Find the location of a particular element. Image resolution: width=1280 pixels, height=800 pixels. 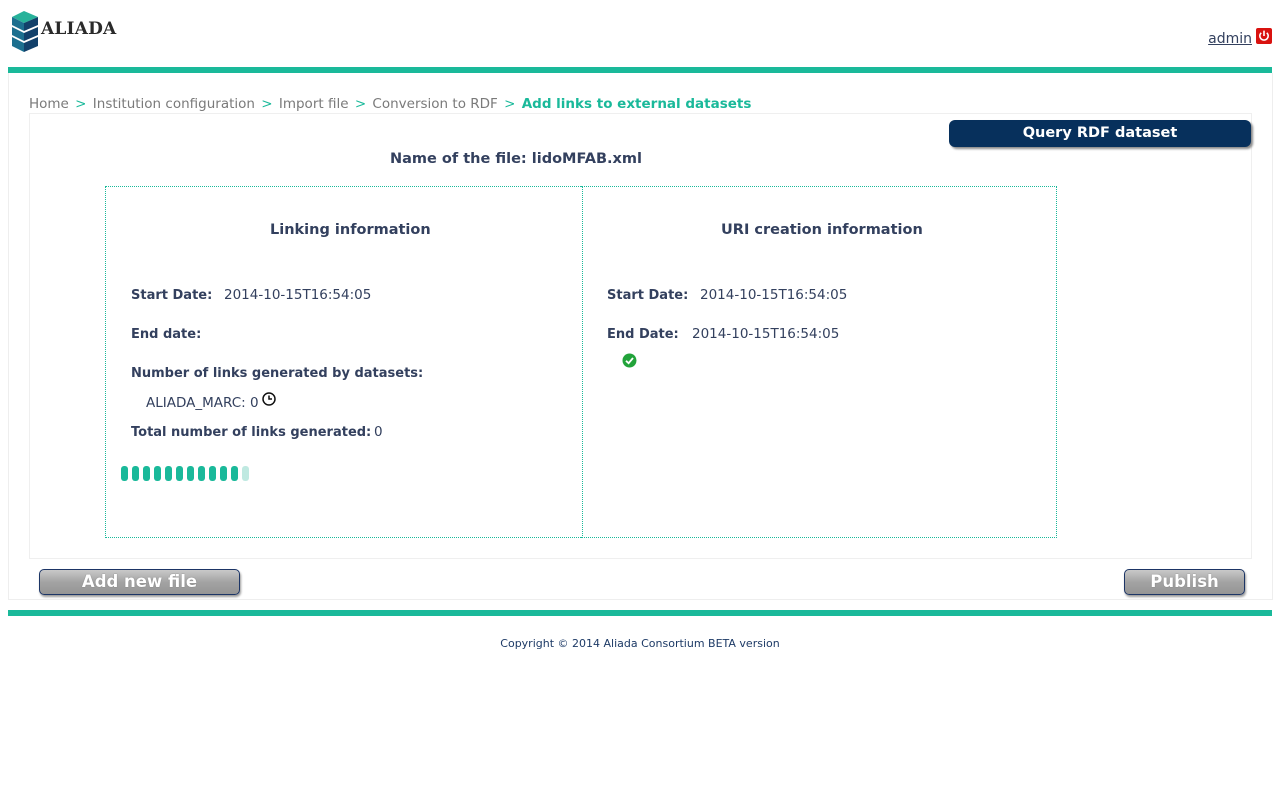

links-by-datasets-label: Number of links generated by datasets: is located at coordinates (277, 373).